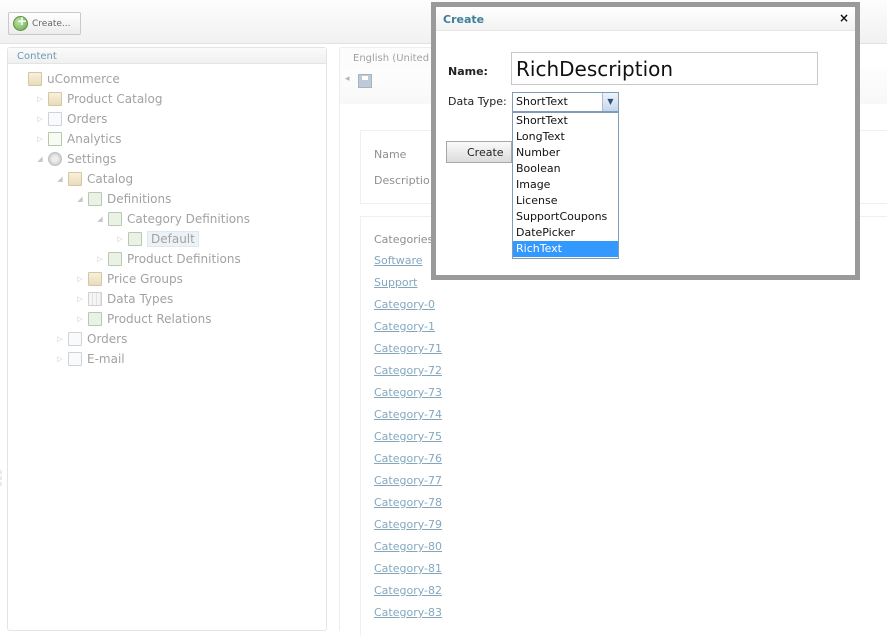 The height and width of the screenshot is (636, 887). I want to click on tree-node-label: Data Types, so click(140, 299).